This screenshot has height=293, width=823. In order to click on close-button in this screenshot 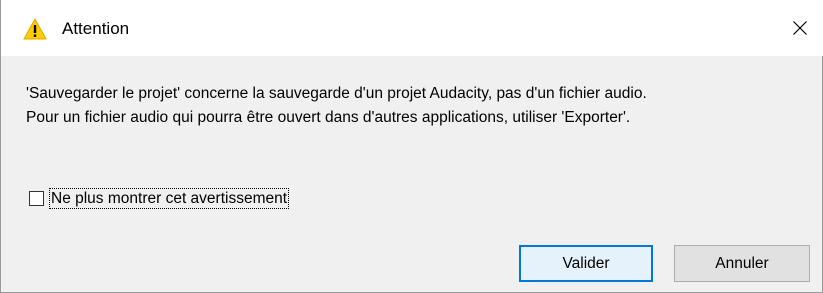, I will do `click(800, 28)`.